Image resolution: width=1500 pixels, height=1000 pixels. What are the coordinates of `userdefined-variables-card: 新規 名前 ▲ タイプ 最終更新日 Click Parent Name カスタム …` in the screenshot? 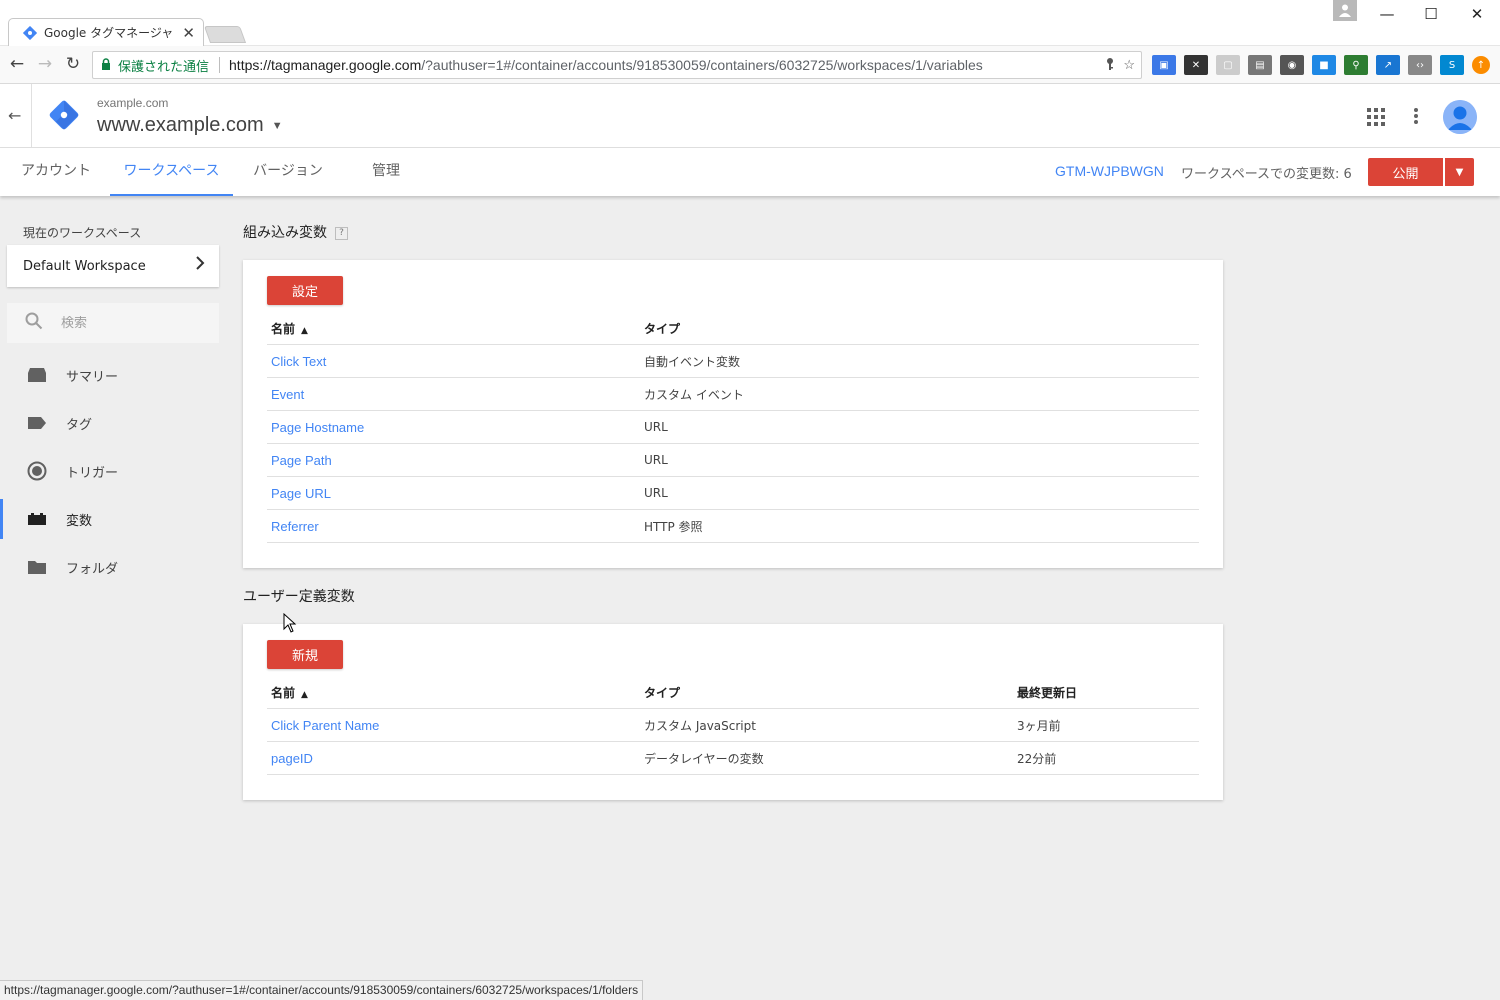 It's located at (733, 712).